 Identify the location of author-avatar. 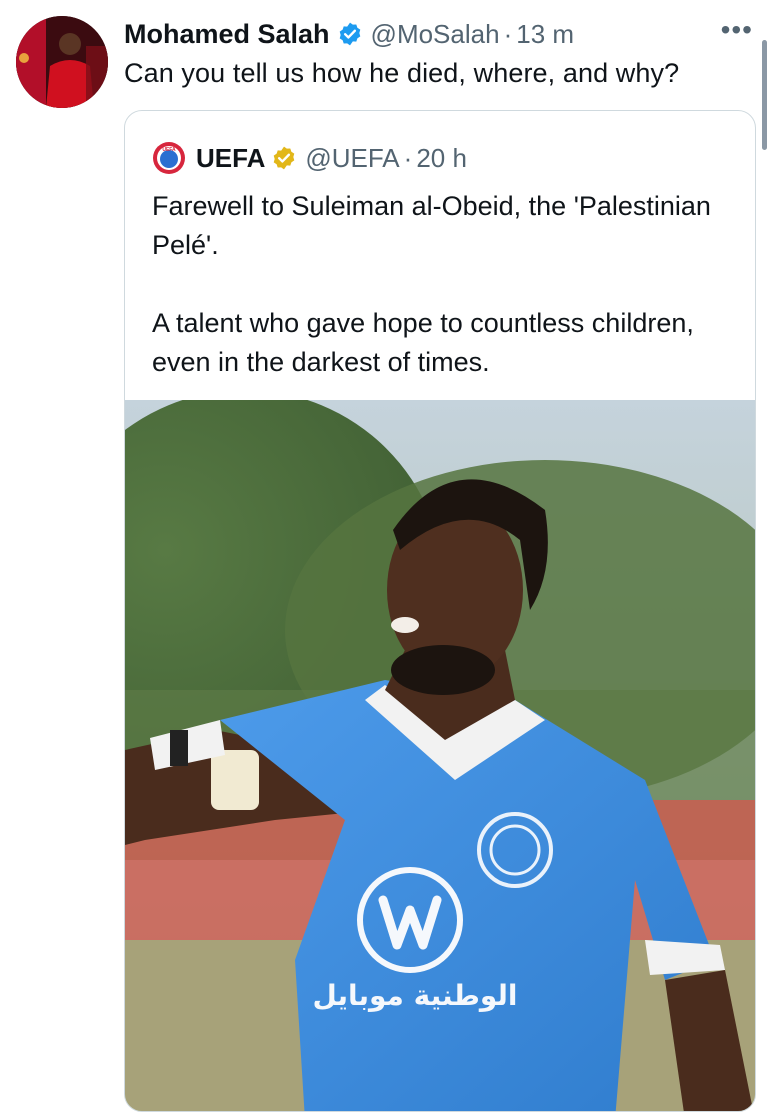
(62, 62).